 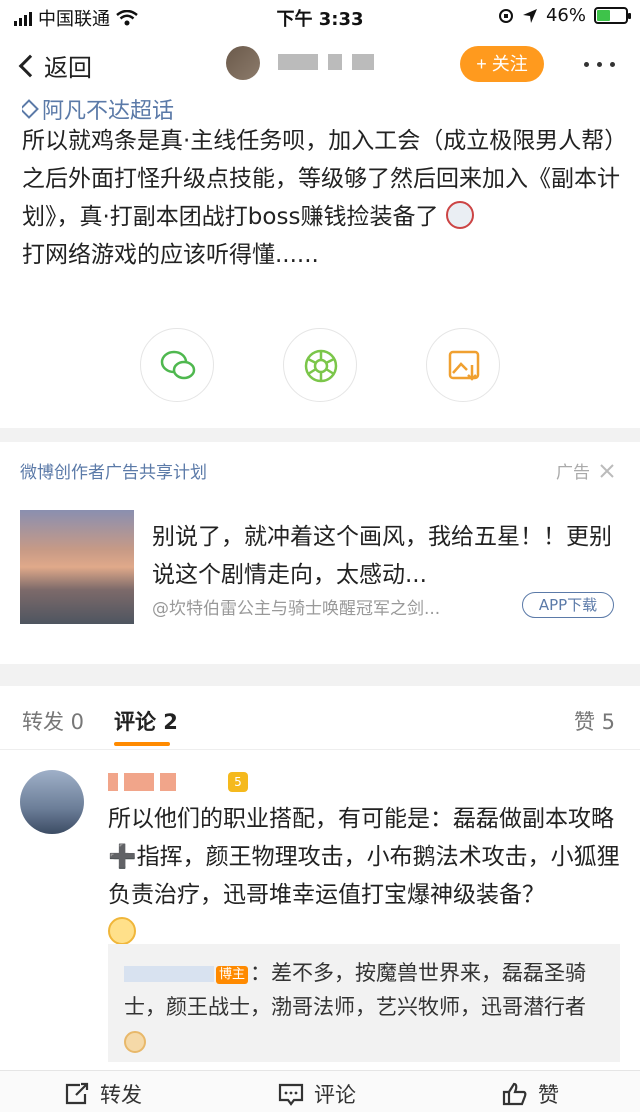 What do you see at coordinates (607, 470) in the screenshot?
I see `close-icon` at bounding box center [607, 470].